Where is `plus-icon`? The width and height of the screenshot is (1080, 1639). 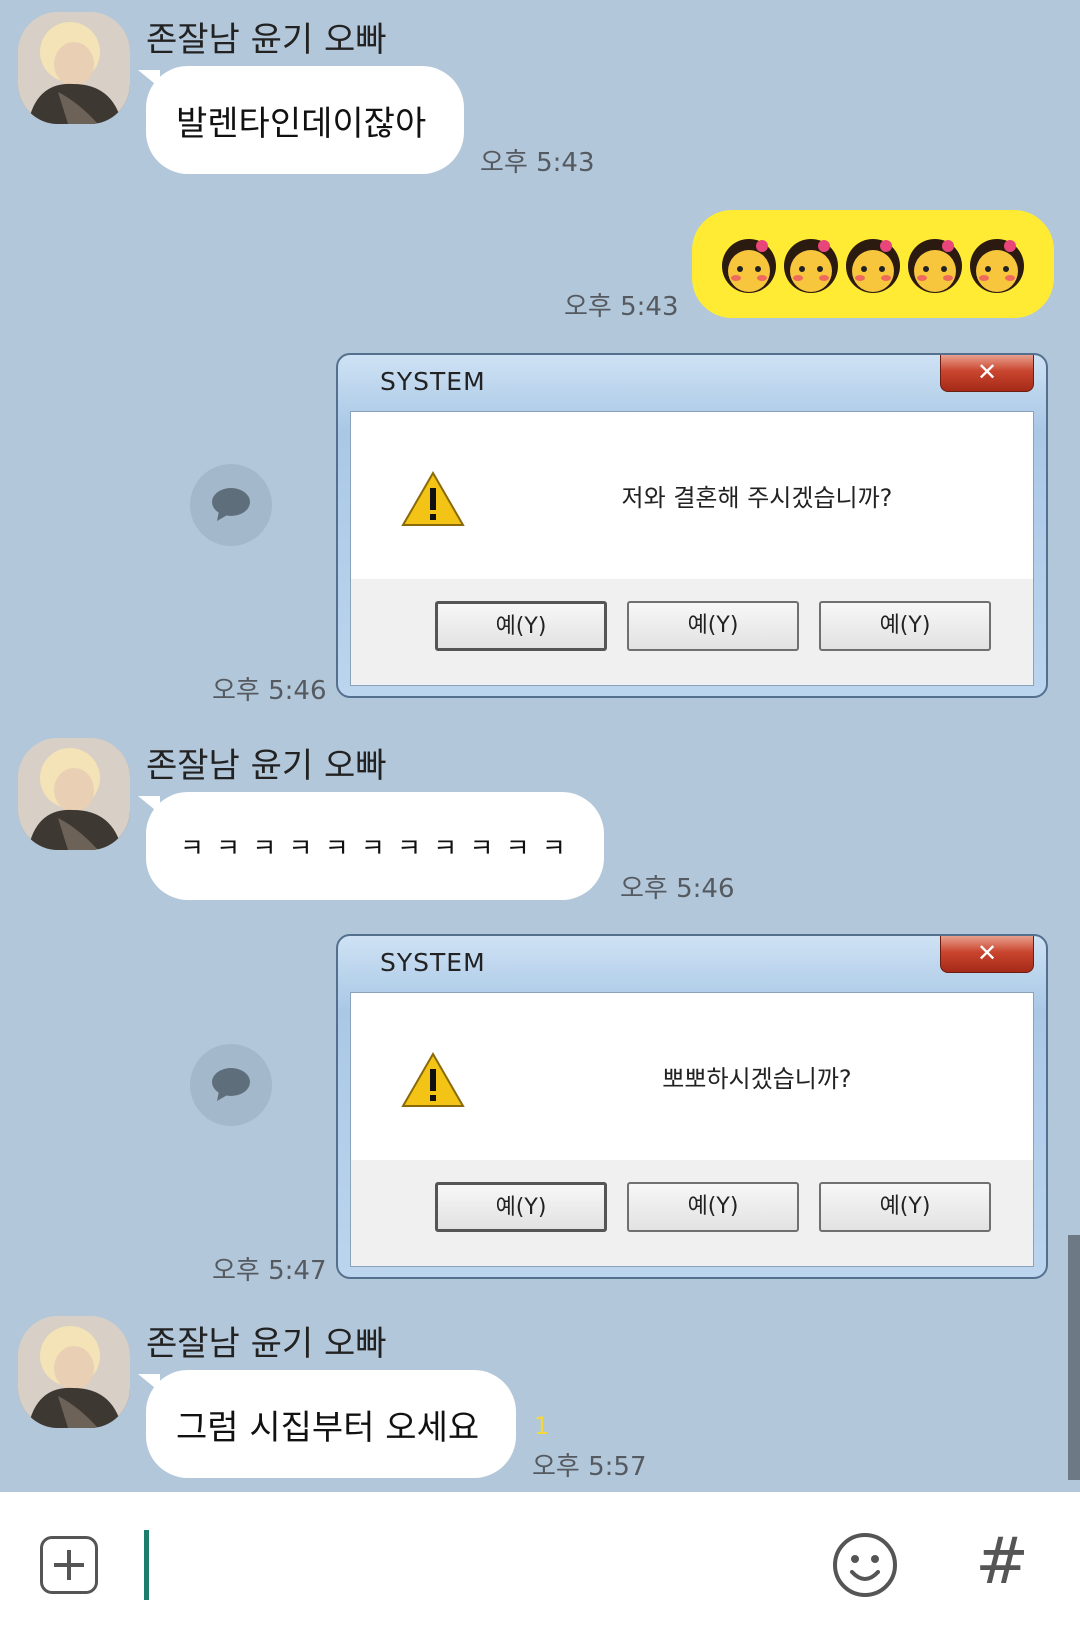
plus-icon is located at coordinates (69, 1565).